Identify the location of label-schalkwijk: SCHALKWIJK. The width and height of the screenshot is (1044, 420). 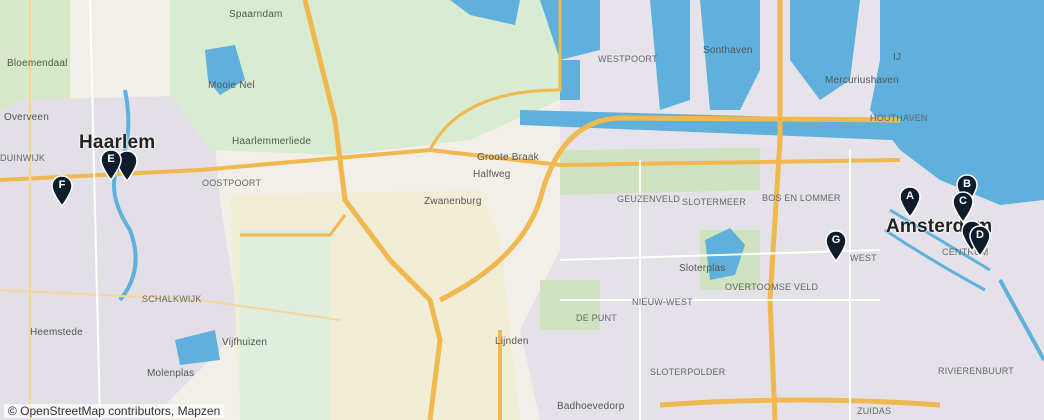
(172, 299).